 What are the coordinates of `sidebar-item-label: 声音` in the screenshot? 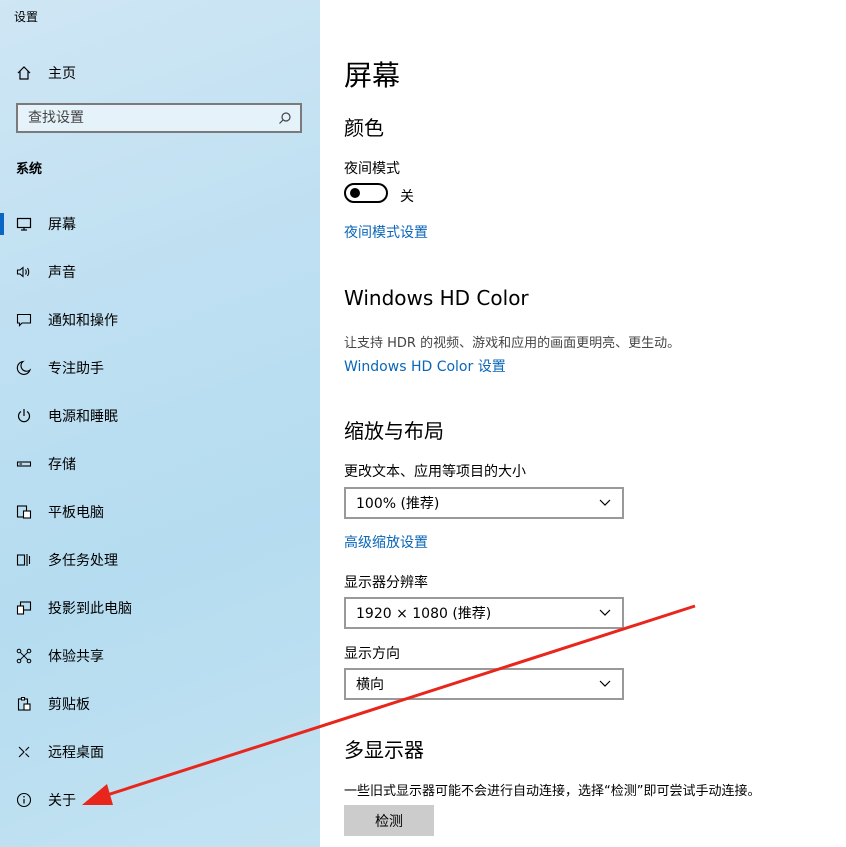 It's located at (62, 273).